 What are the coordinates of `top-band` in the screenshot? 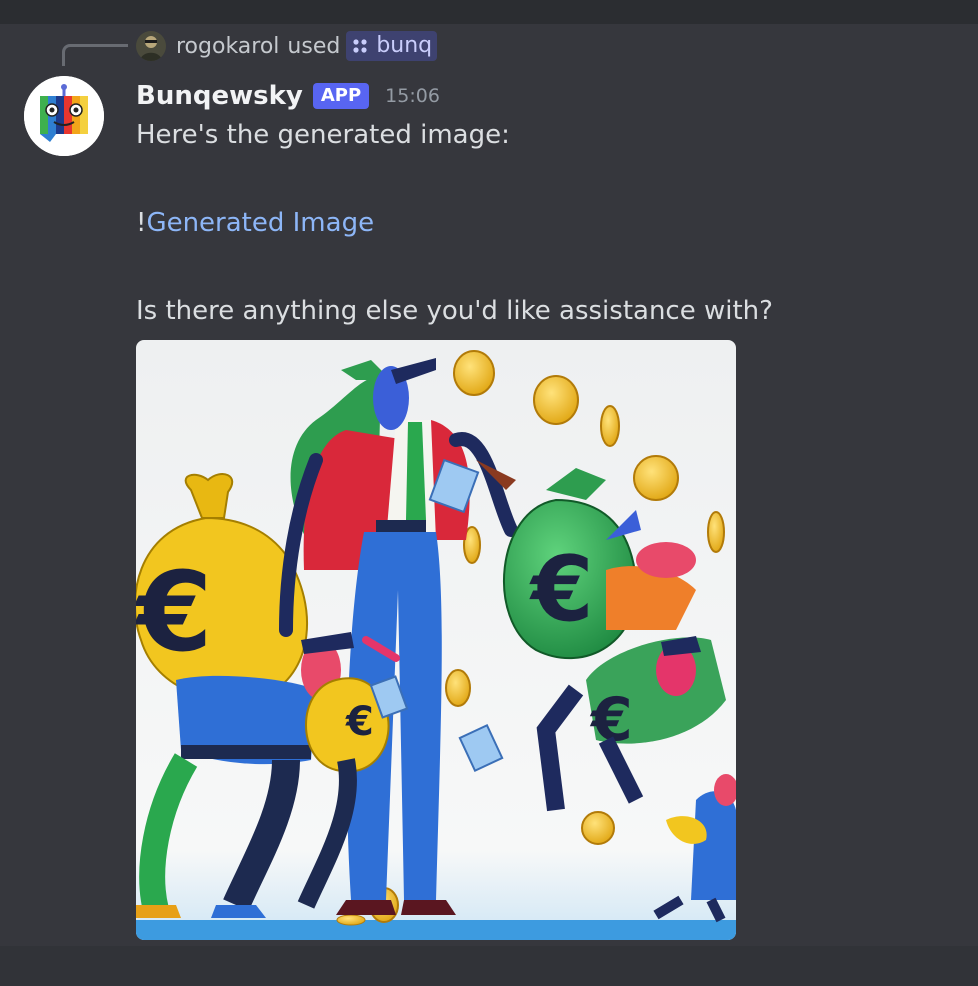 It's located at (489, 12).